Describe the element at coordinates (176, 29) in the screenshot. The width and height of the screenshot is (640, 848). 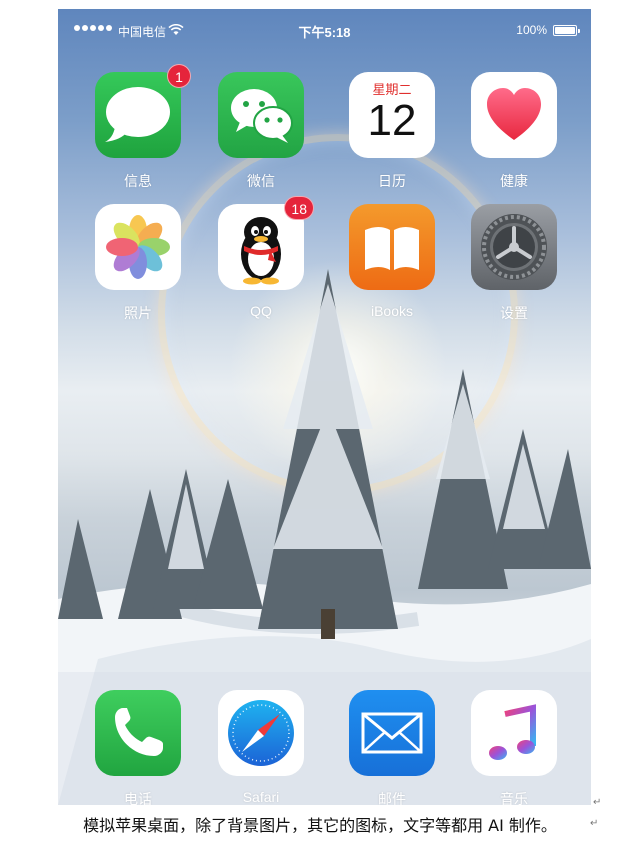
I see `wifi-icon` at that location.